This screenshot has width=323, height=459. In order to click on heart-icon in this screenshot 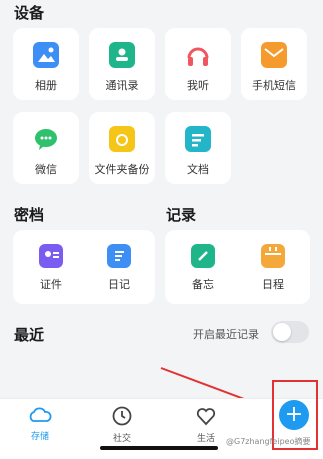, I will do `click(206, 417)`.